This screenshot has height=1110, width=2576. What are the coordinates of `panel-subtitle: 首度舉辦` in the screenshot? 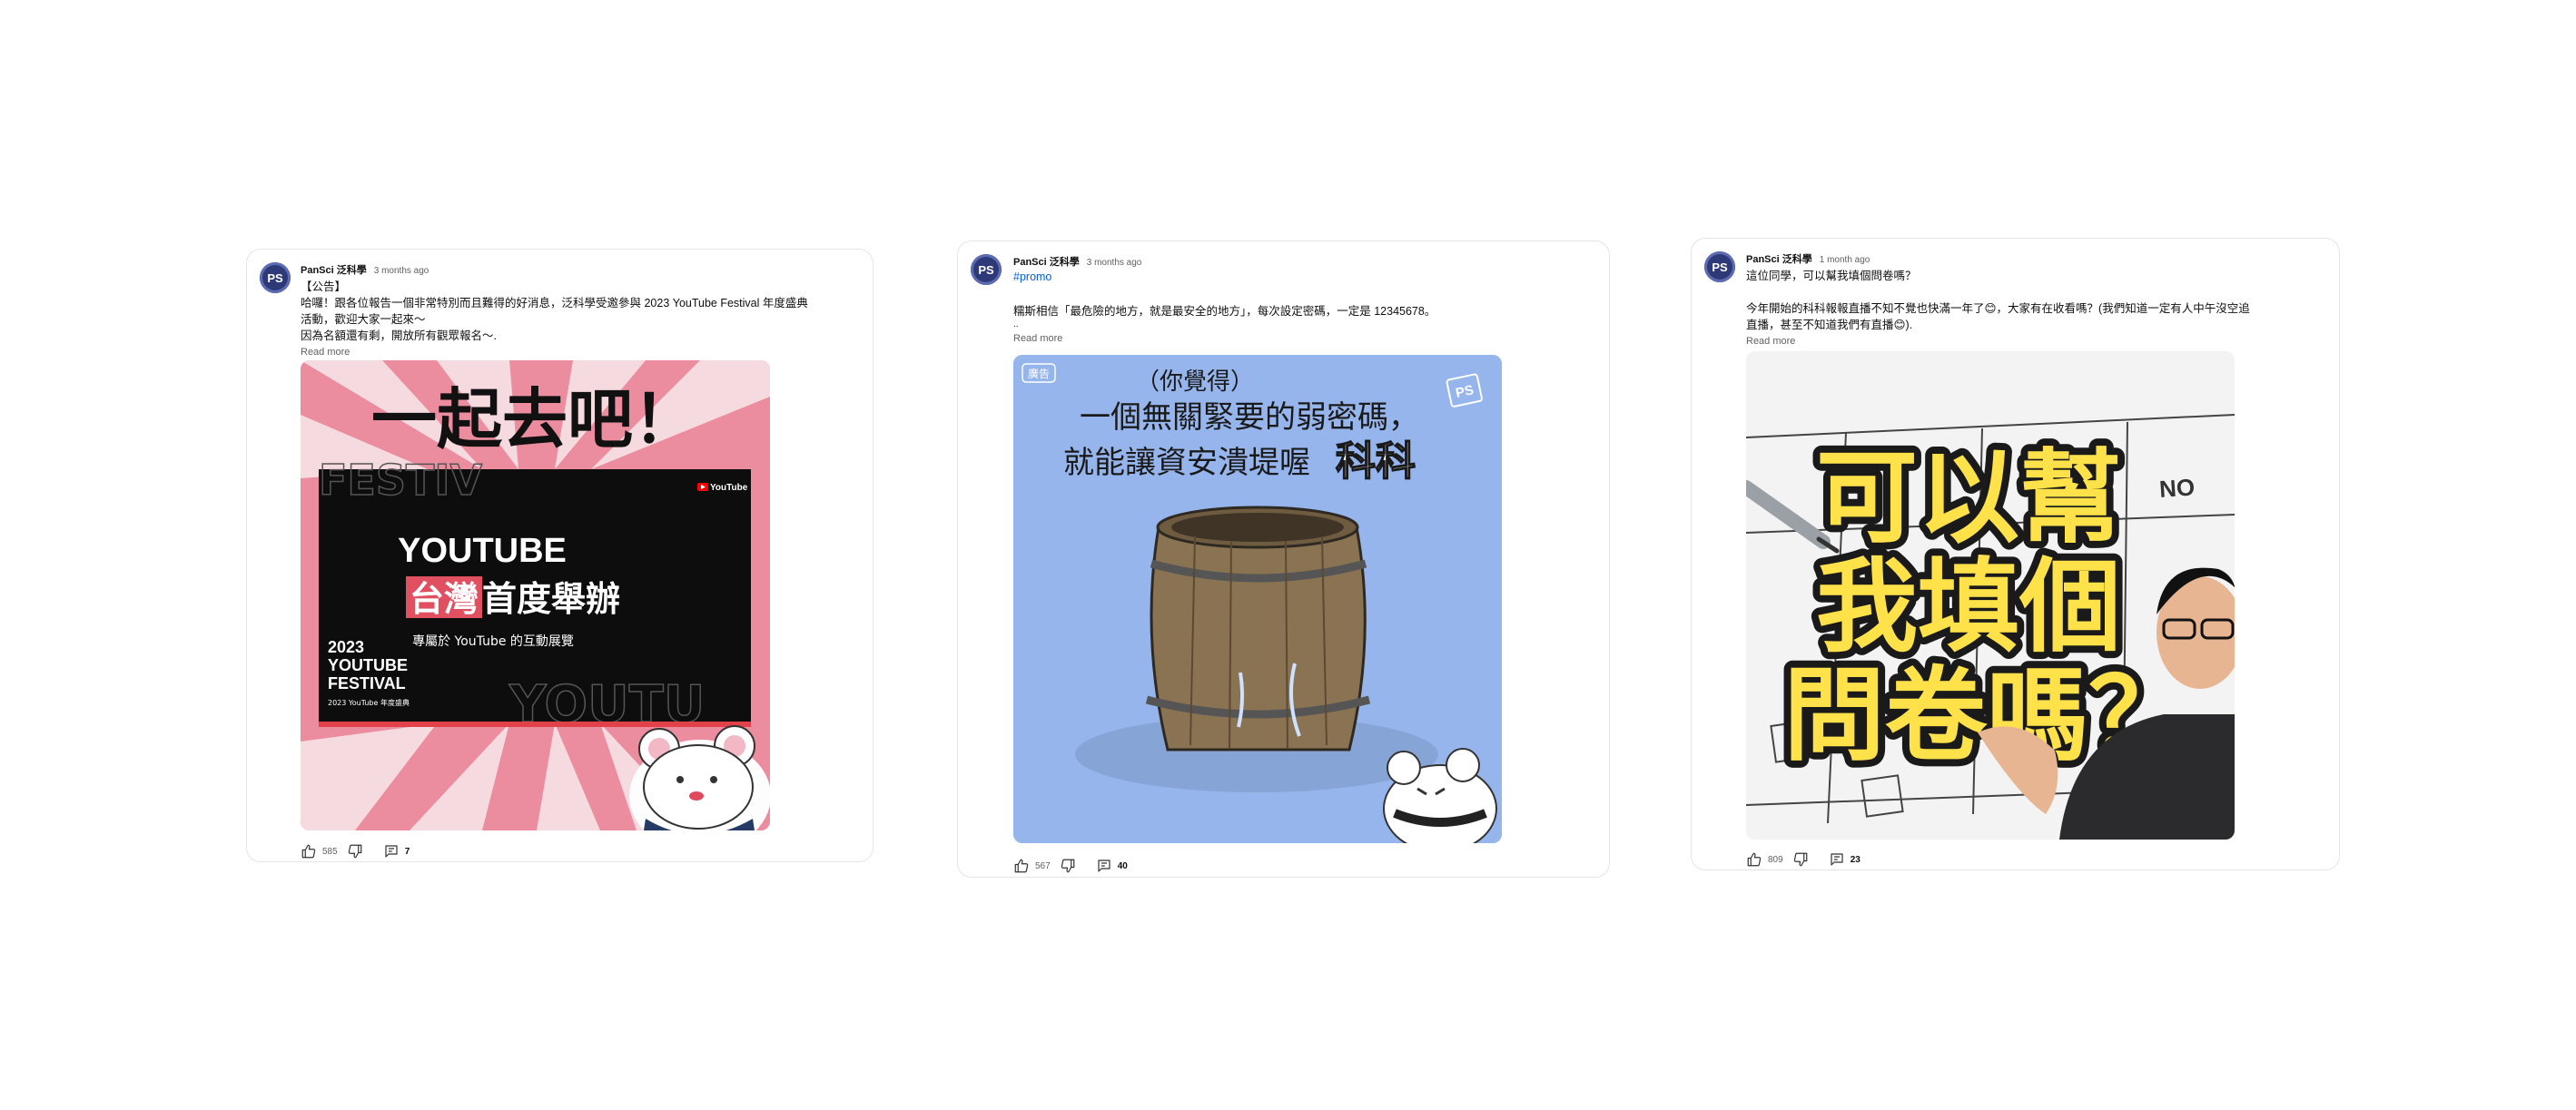 It's located at (551, 599).